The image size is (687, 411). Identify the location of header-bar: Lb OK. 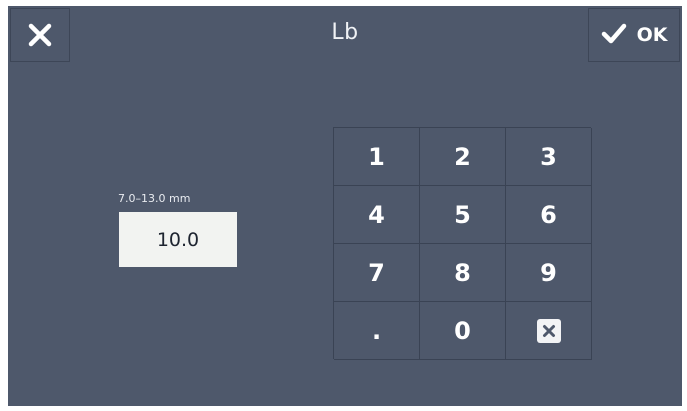
(345, 35).